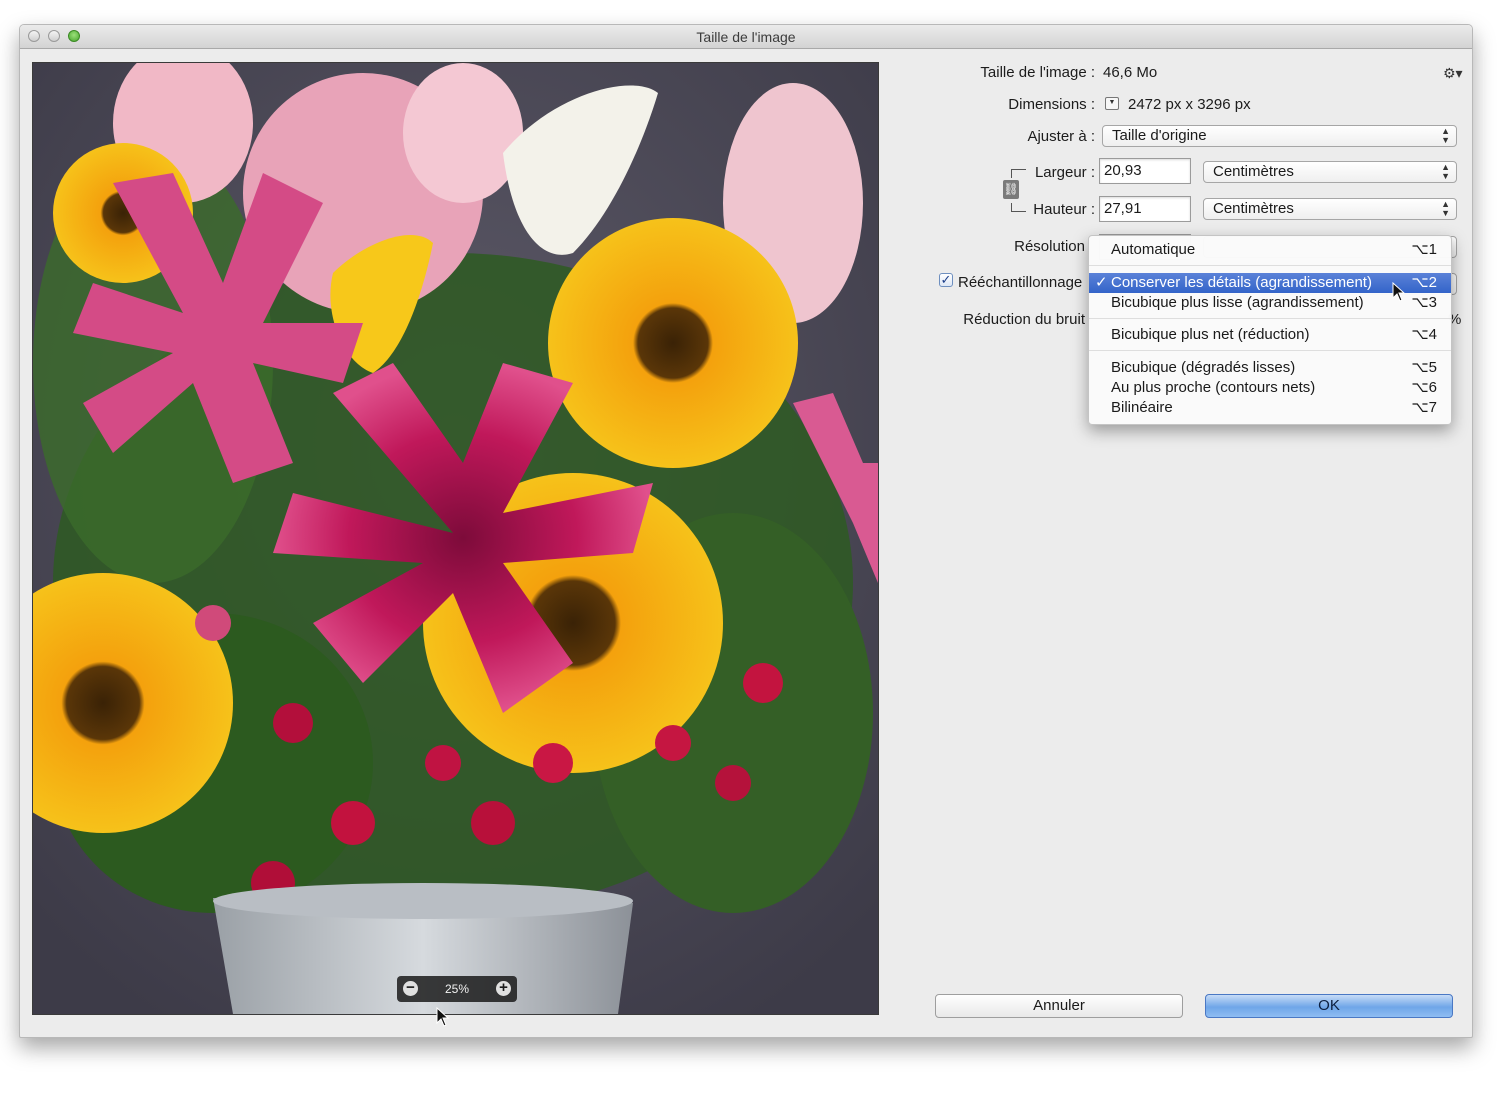 The width and height of the screenshot is (1500, 1095). What do you see at coordinates (1424, 282) in the screenshot?
I see `menu-item-shortcut: ⌥2` at bounding box center [1424, 282].